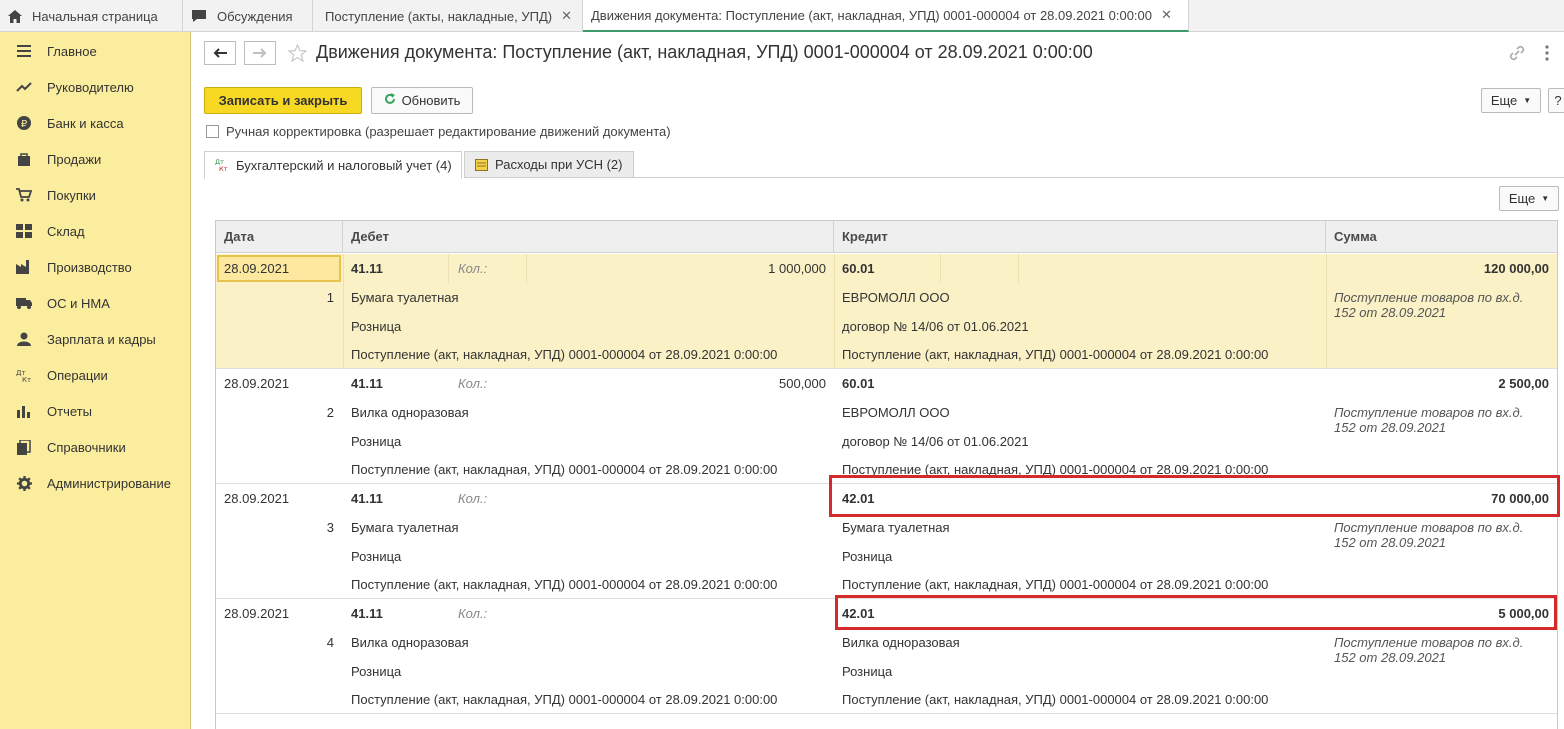 Image resolution: width=1564 pixels, height=729 pixels. Describe the element at coordinates (199, 16) in the screenshot. I see `chat-icon` at that location.